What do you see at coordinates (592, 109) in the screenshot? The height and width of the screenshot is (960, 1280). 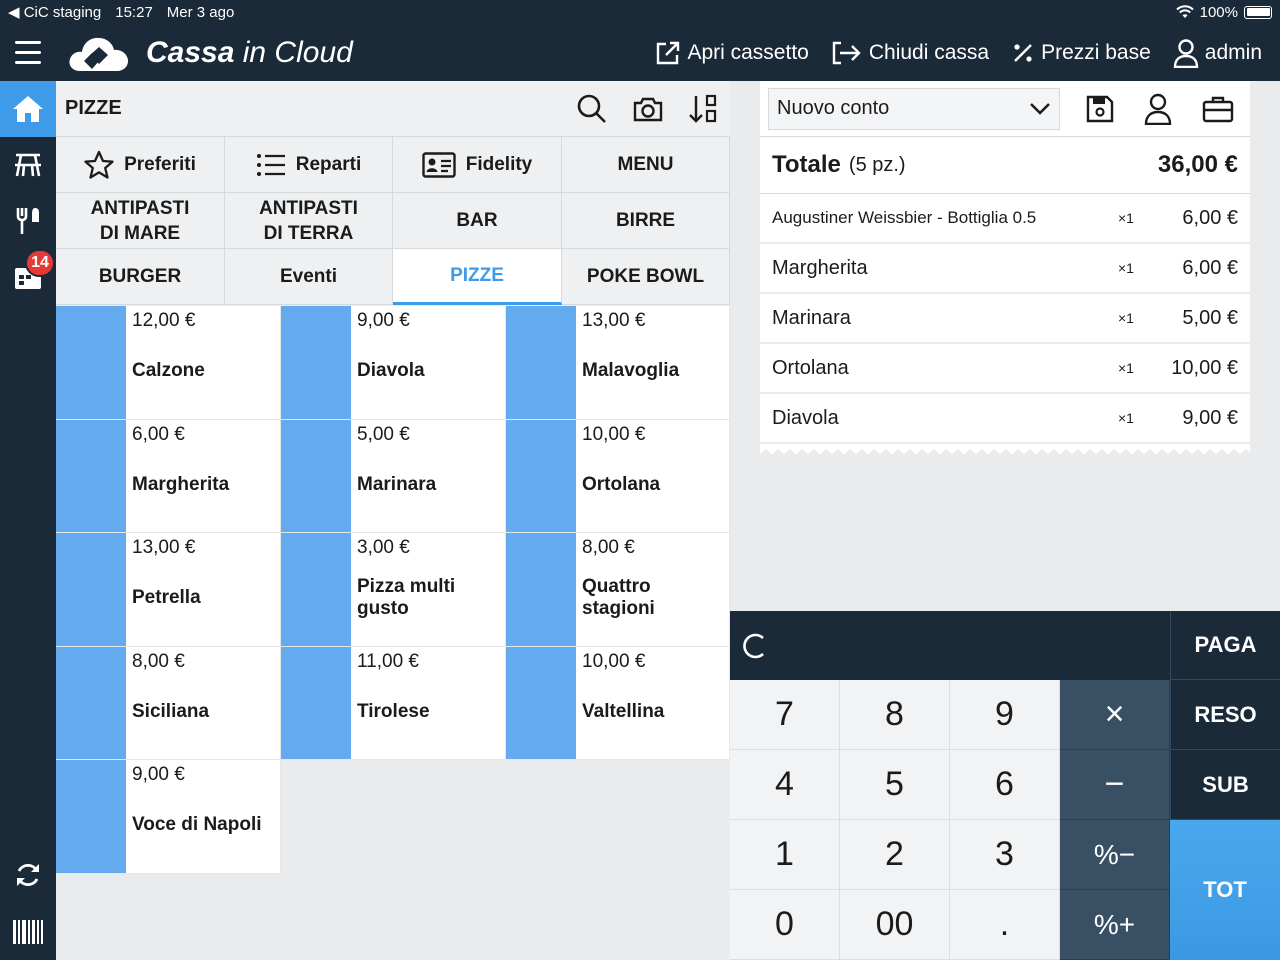 I see `search-icon` at bounding box center [592, 109].